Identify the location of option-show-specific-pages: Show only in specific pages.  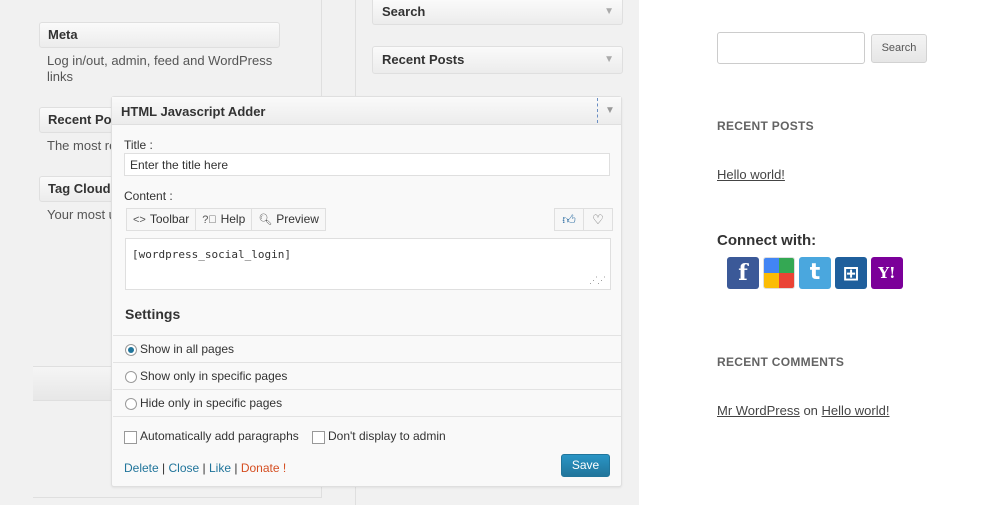
(367, 375).